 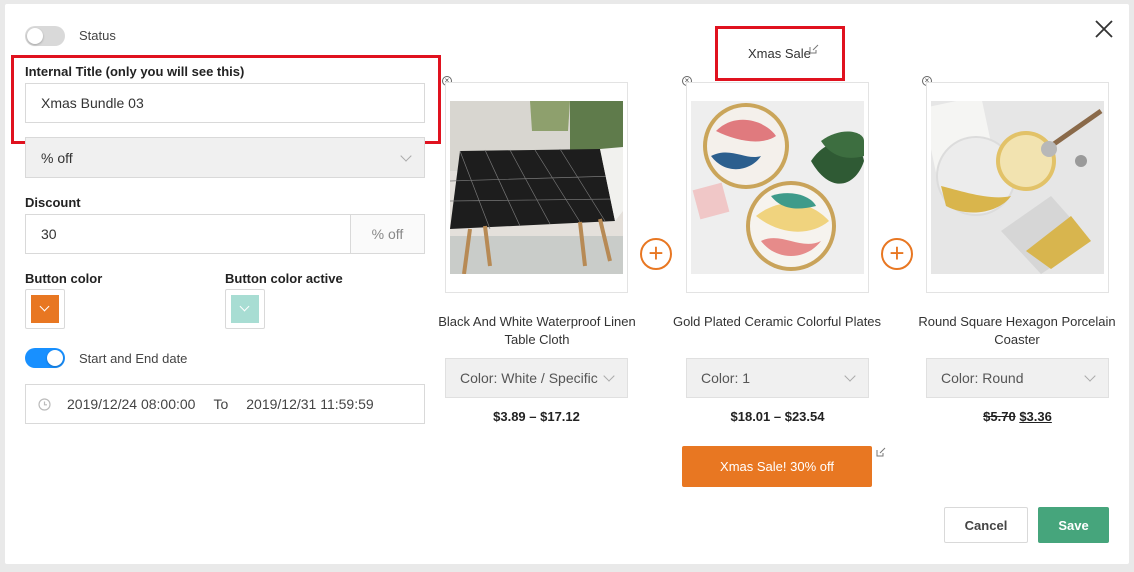 What do you see at coordinates (57, 157) in the screenshot?
I see `discount-type-value: % off` at bounding box center [57, 157].